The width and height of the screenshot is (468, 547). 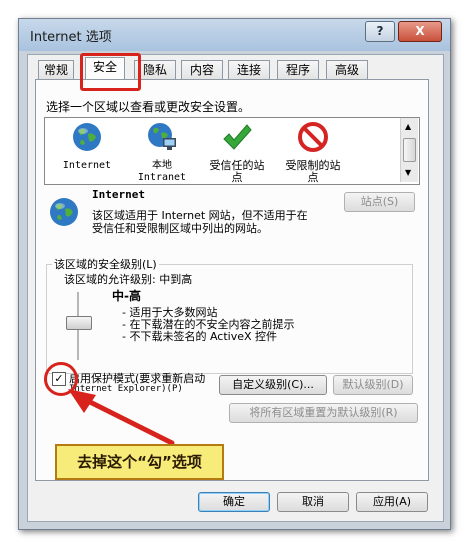 What do you see at coordinates (323, 413) in the screenshot?
I see `reset-all-zones-button: 将所有区域重置为默认级别(R)` at bounding box center [323, 413].